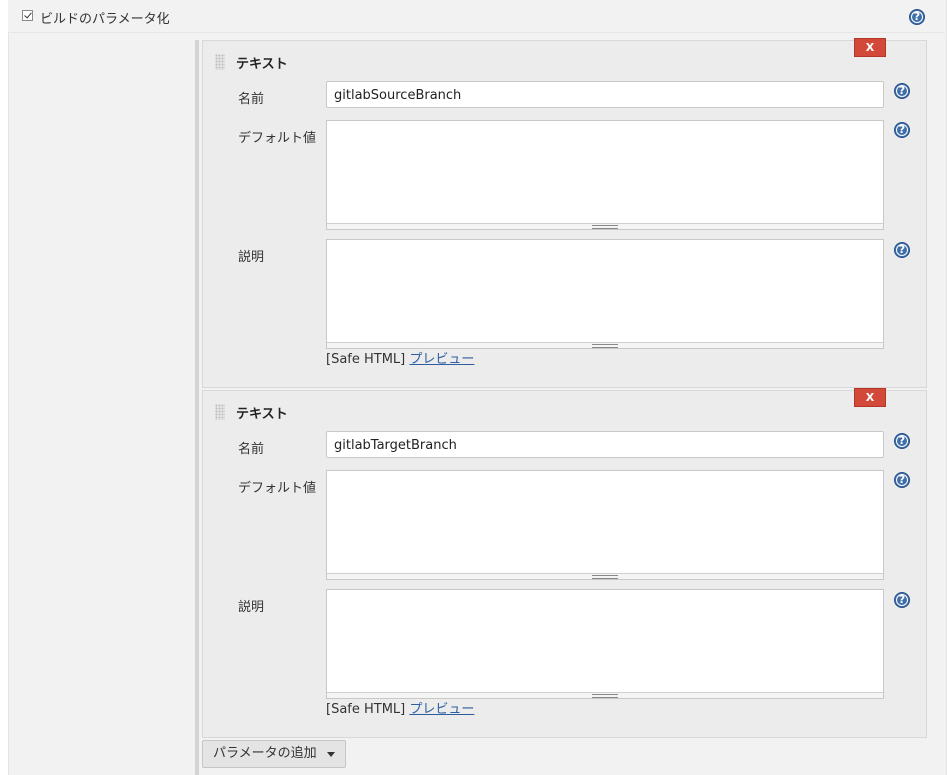  What do you see at coordinates (197, 407) in the screenshot?
I see `nesting-bar` at bounding box center [197, 407].